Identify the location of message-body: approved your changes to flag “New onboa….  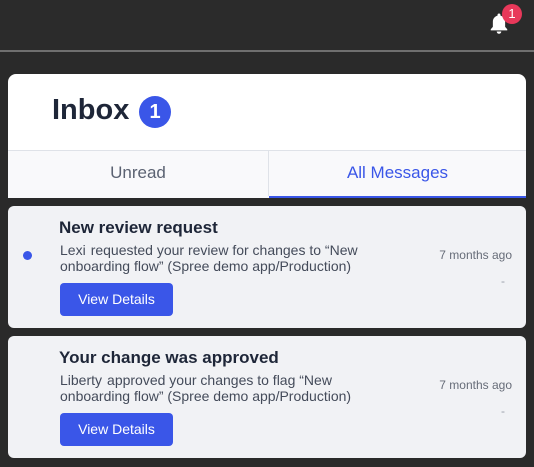
(206, 388).